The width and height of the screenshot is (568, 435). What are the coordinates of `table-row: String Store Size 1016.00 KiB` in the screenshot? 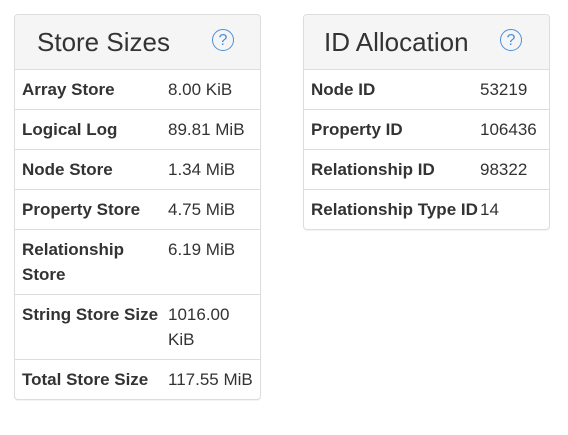 It's located at (137, 327).